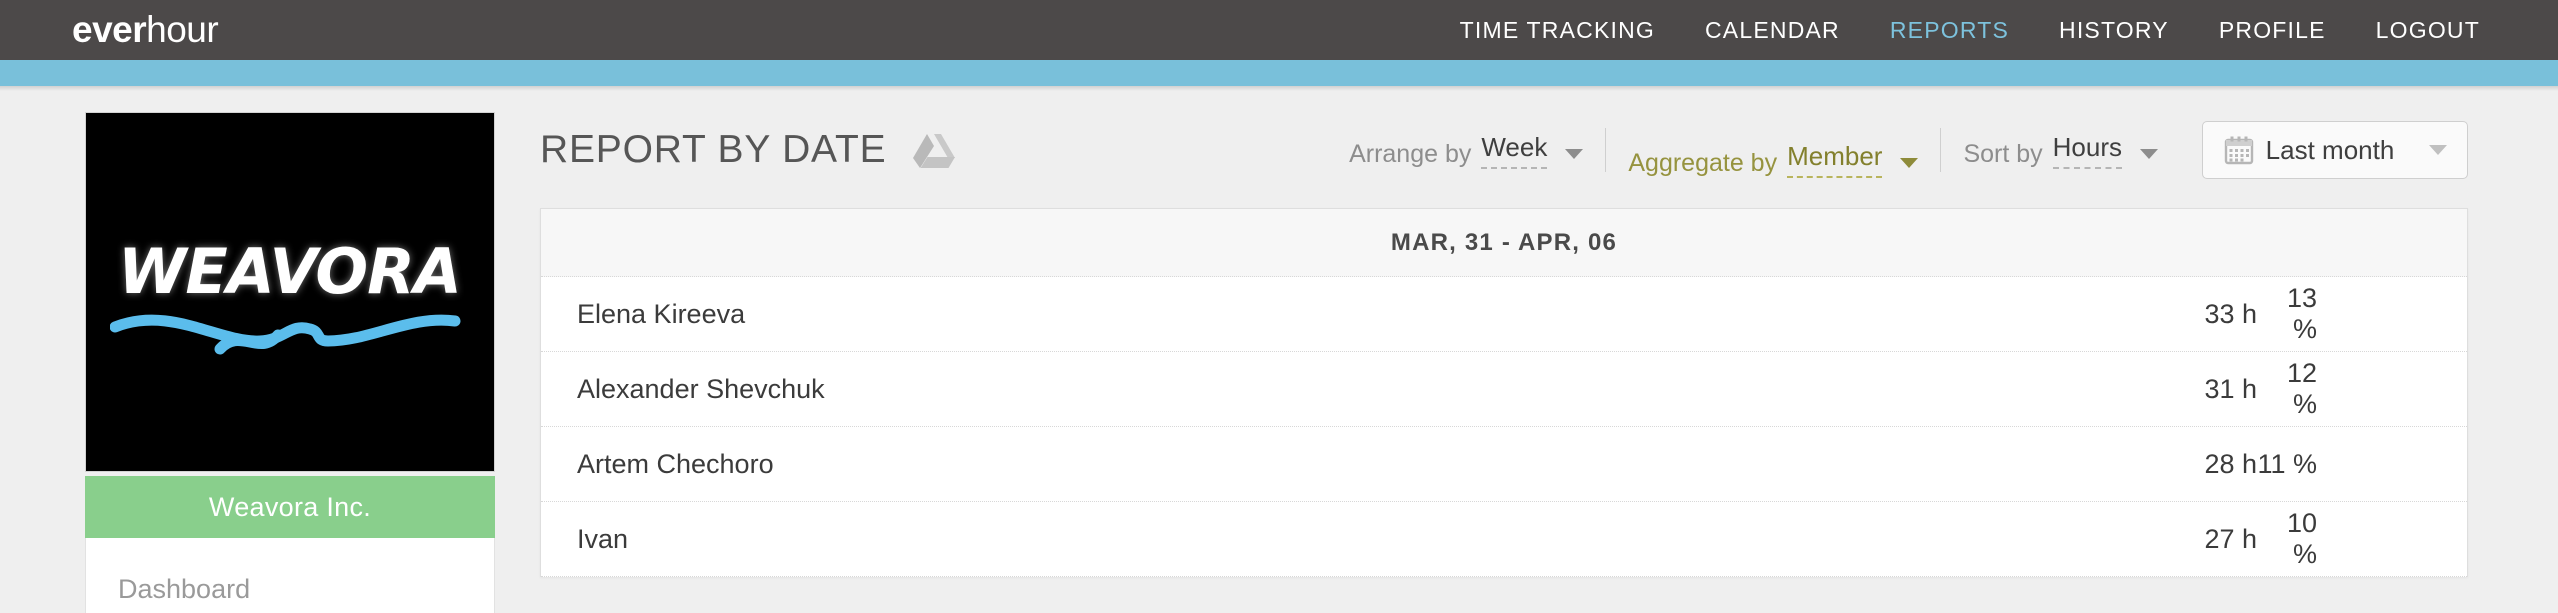  Describe the element at coordinates (701, 388) in the screenshot. I see `member-name: Alexander Shevchuk` at that location.